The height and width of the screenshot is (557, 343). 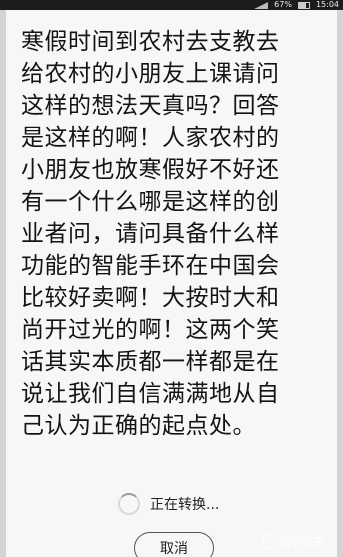 I want to click on watermark: 悟空问答, so click(x=292, y=542).